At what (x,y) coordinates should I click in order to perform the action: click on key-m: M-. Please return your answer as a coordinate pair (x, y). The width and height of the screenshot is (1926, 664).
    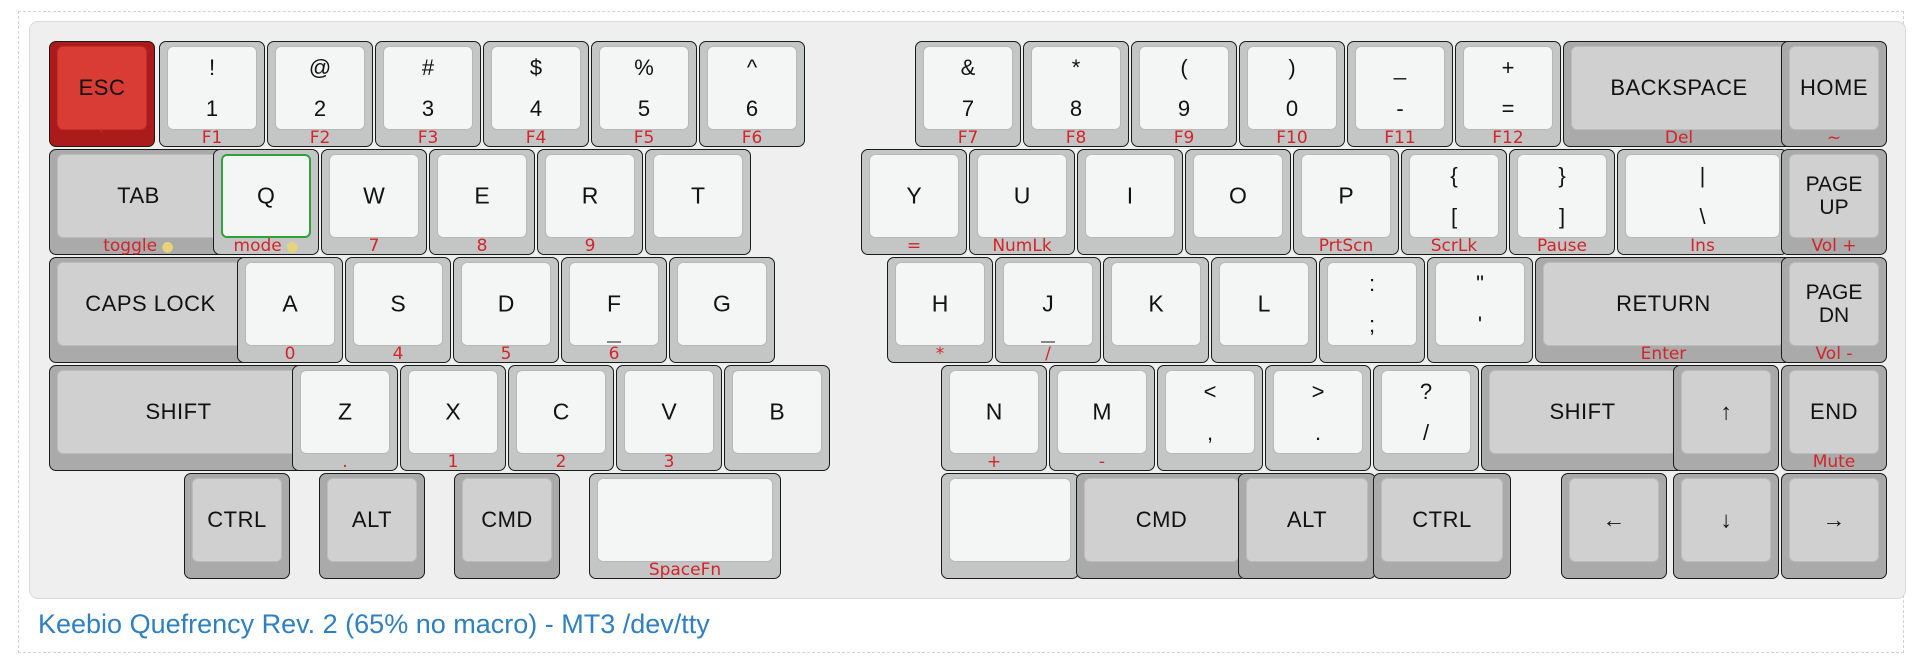
    Looking at the image, I should click on (1102, 418).